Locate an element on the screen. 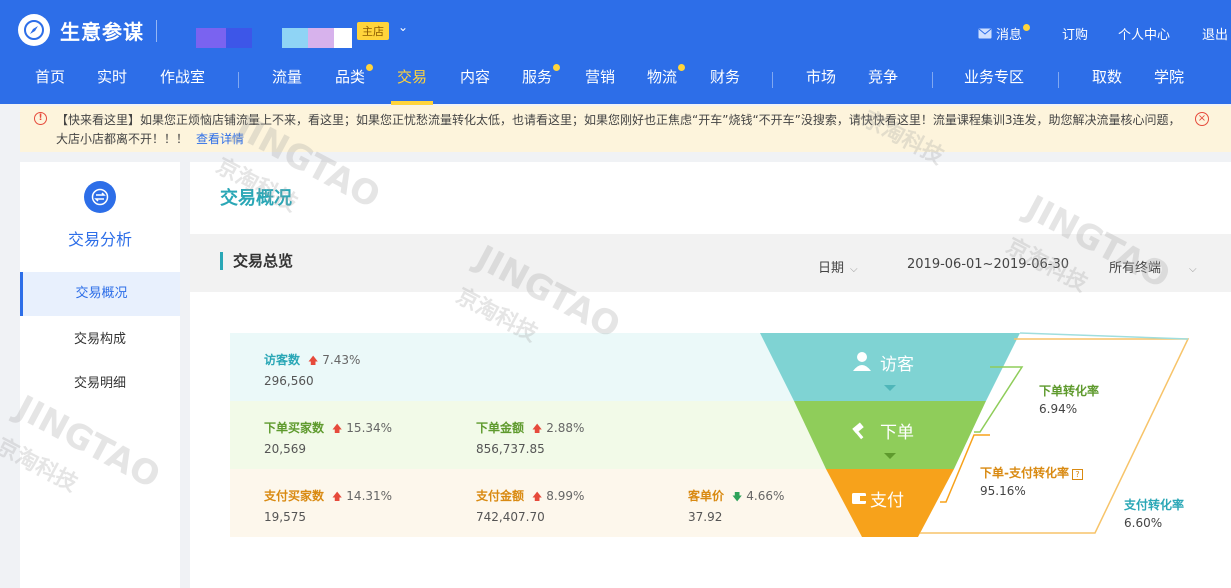  page-title: 交易概况 is located at coordinates (256, 198).